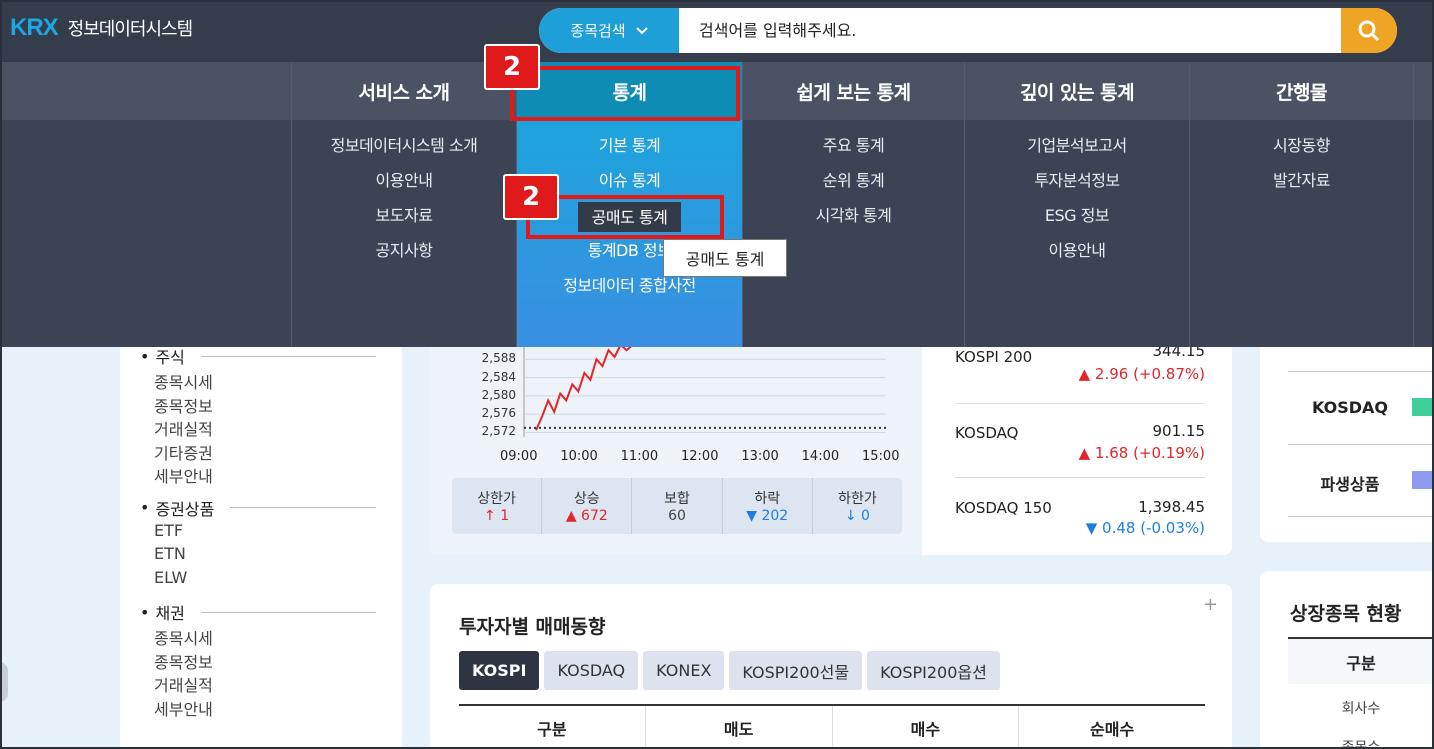 Image resolution: width=1434 pixels, height=749 pixels. What do you see at coordinates (857, 507) in the screenshot?
I see `limit-down-cell: 하한가 ↓ 0` at bounding box center [857, 507].